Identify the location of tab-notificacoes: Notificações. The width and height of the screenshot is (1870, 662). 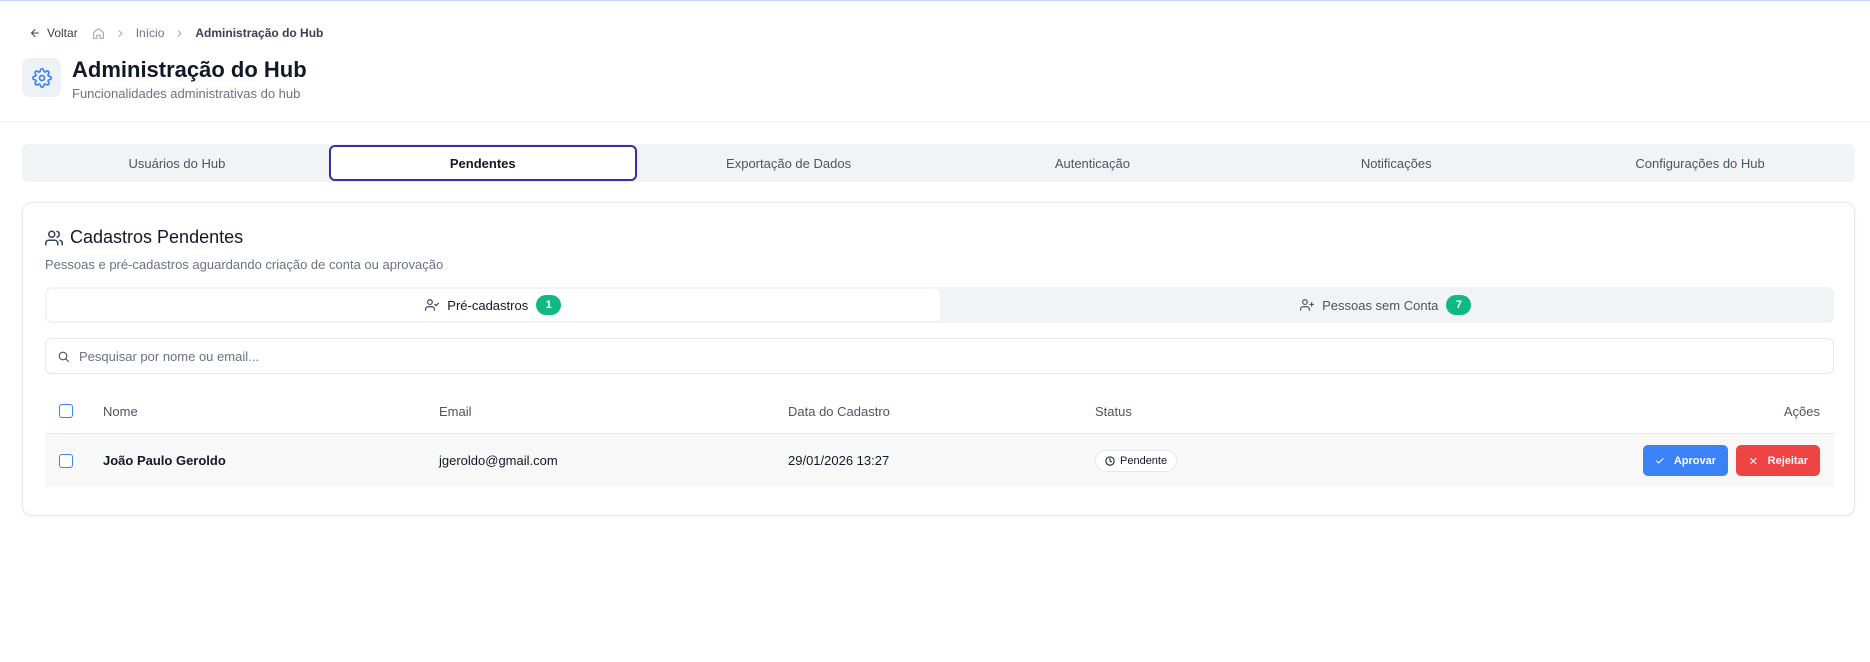
(1396, 163).